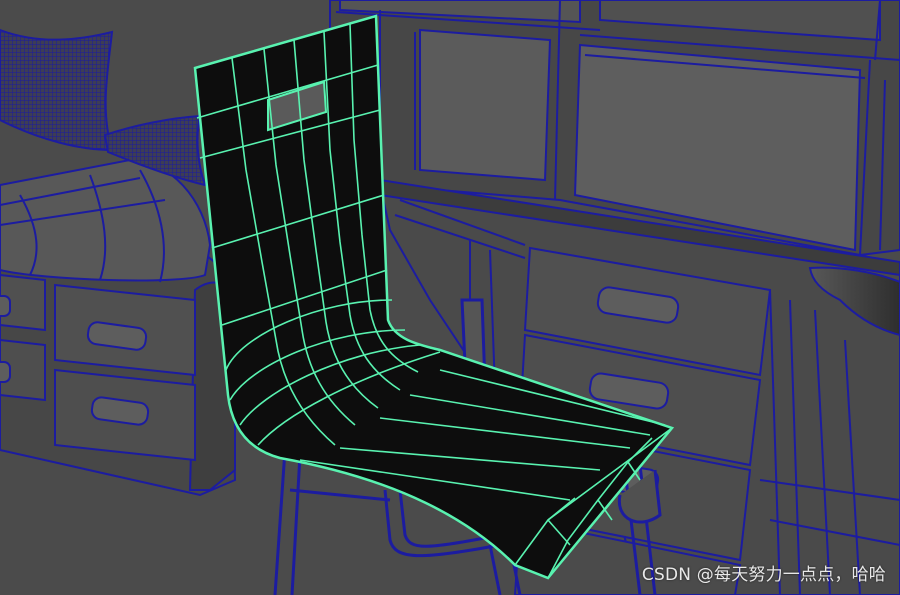  What do you see at coordinates (763, 575) in the screenshot?
I see `watermark: CSDN @每天努力一点点，哈哈` at bounding box center [763, 575].